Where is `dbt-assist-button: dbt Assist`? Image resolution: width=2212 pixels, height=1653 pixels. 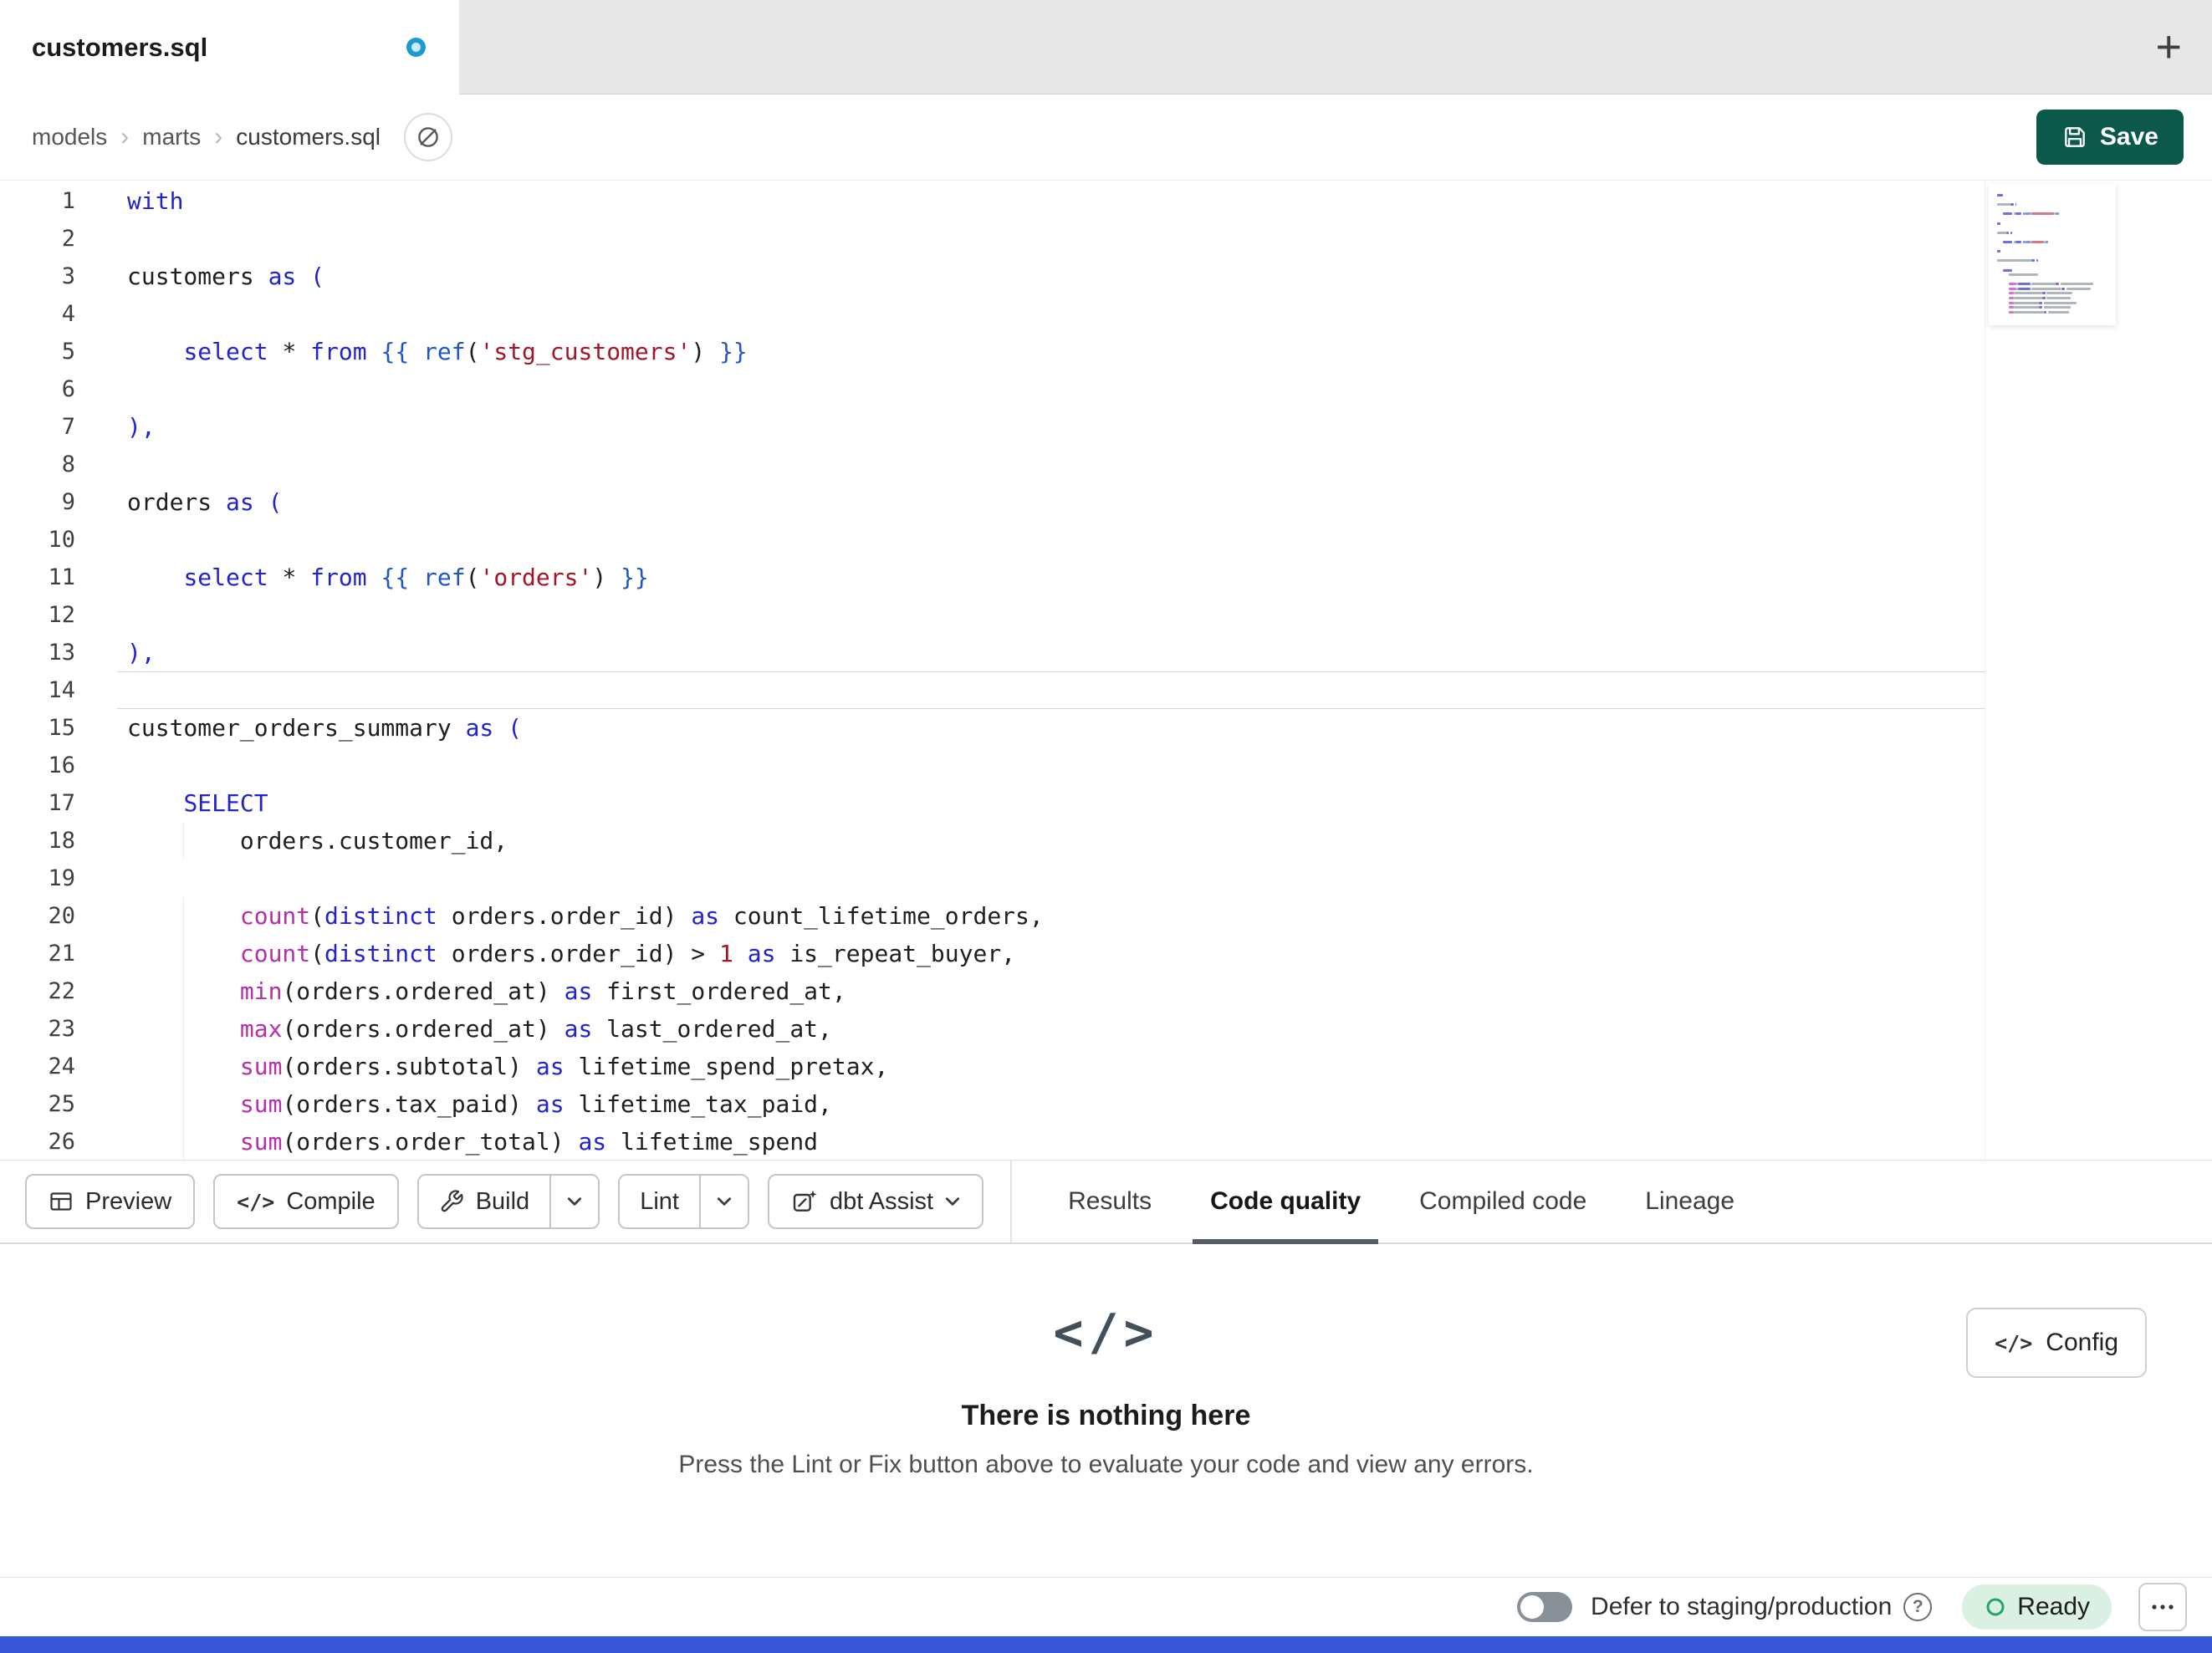
dbt-assist-button: dbt Assist is located at coordinates (875, 1201).